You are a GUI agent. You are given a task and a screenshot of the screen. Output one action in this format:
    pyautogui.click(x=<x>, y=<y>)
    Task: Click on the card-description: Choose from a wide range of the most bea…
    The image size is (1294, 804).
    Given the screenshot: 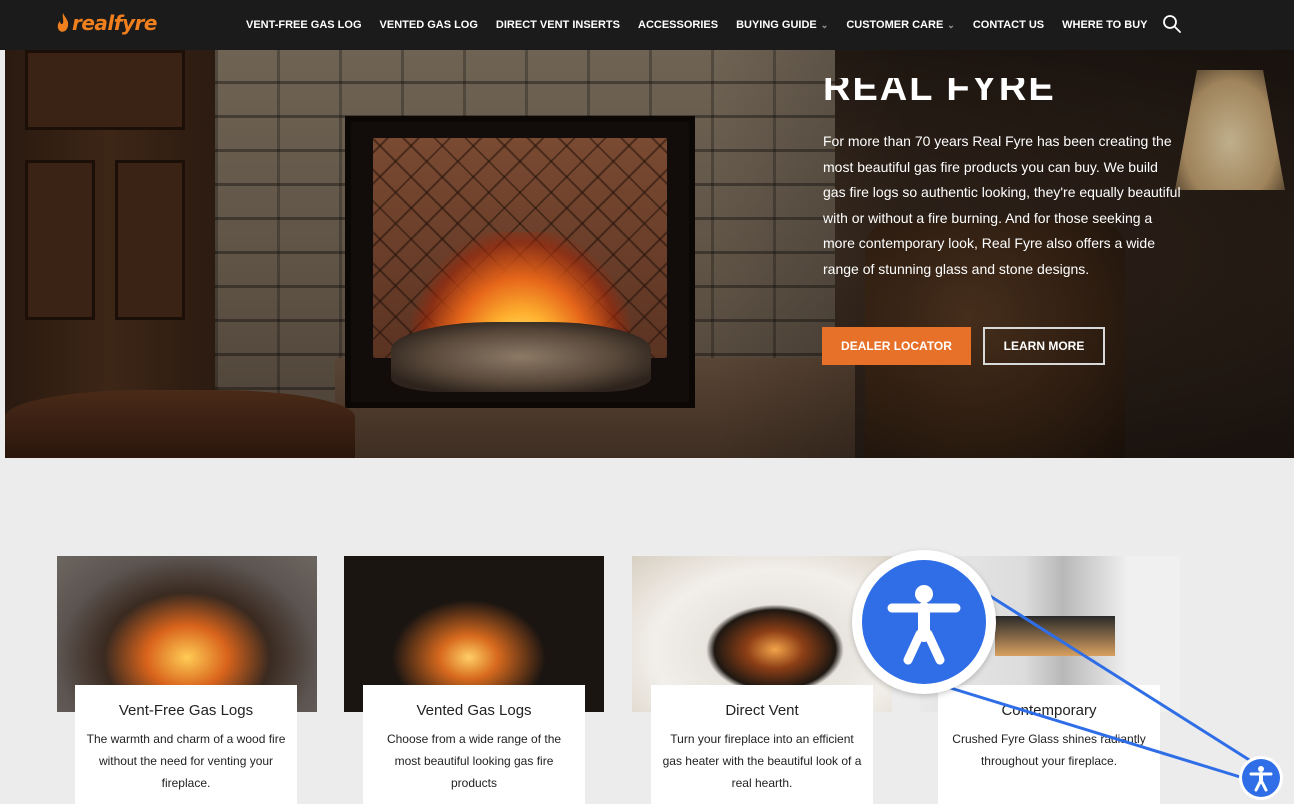 What is the action you would take?
    pyautogui.click(x=474, y=761)
    